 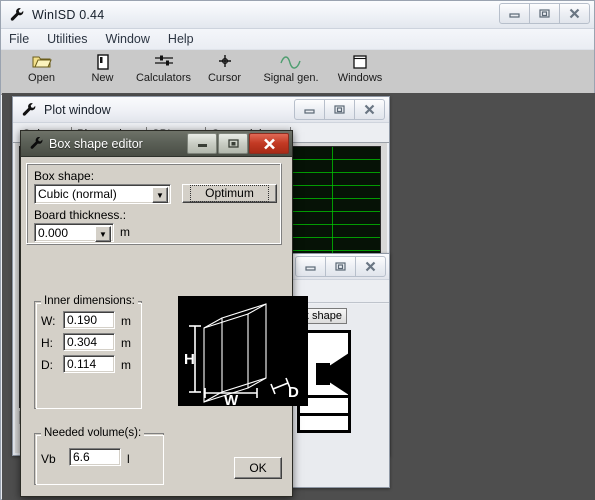 What do you see at coordinates (243, 352) in the screenshot?
I see `box-wireframe-diagram: H W D` at bounding box center [243, 352].